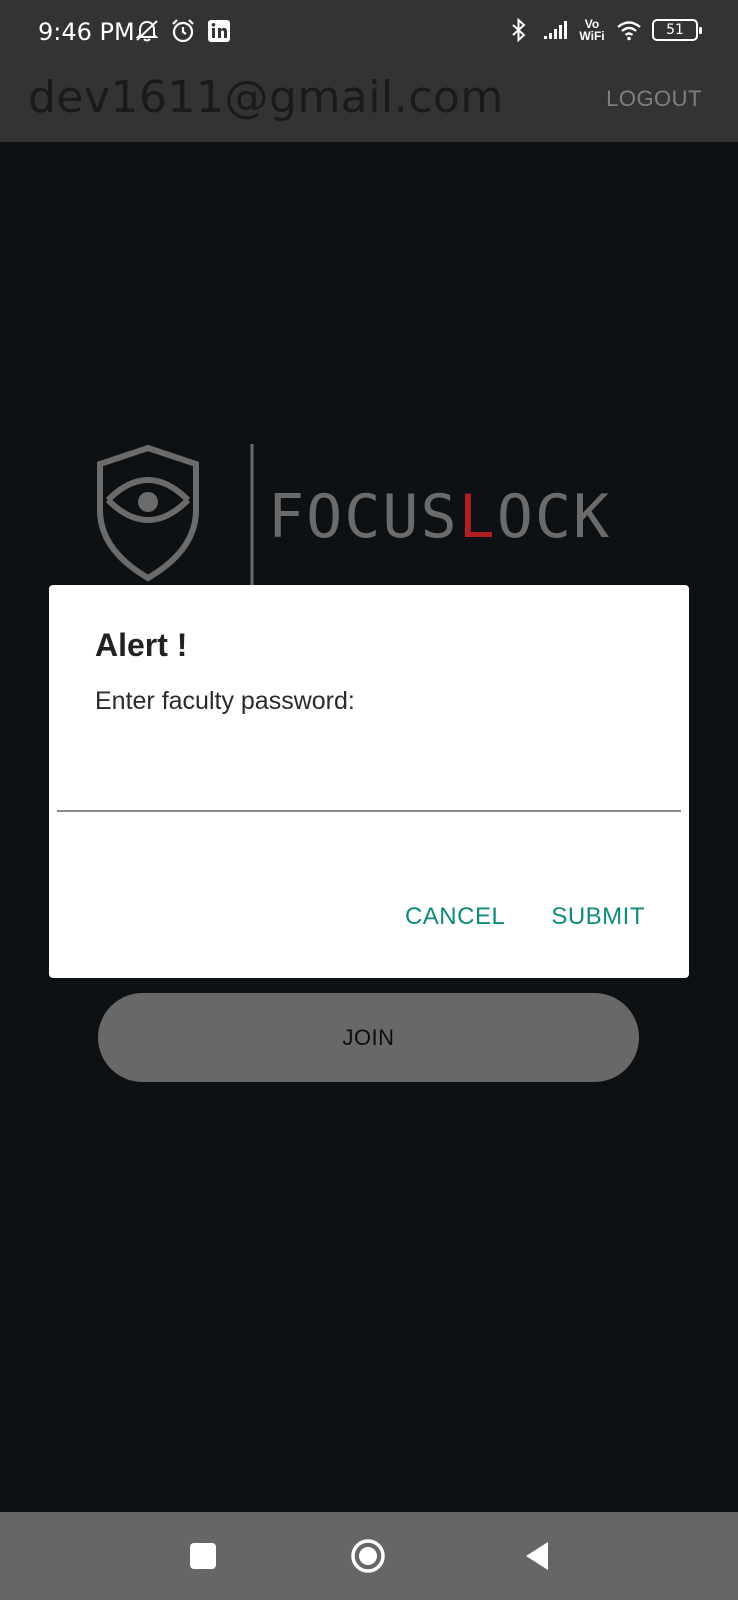 This screenshot has height=1600, width=738. What do you see at coordinates (141, 645) in the screenshot?
I see `dialog-title: Alert !` at bounding box center [141, 645].